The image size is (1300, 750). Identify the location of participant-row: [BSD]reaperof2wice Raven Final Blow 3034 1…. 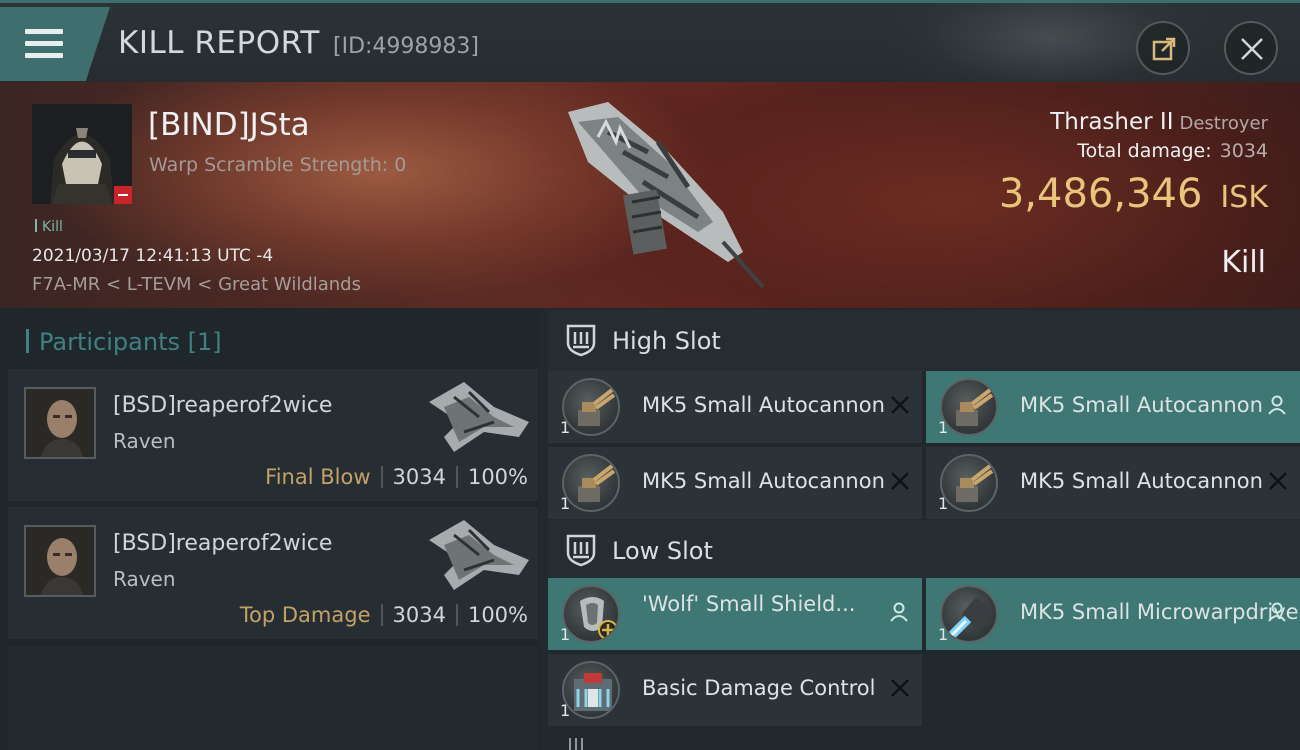
(273, 435).